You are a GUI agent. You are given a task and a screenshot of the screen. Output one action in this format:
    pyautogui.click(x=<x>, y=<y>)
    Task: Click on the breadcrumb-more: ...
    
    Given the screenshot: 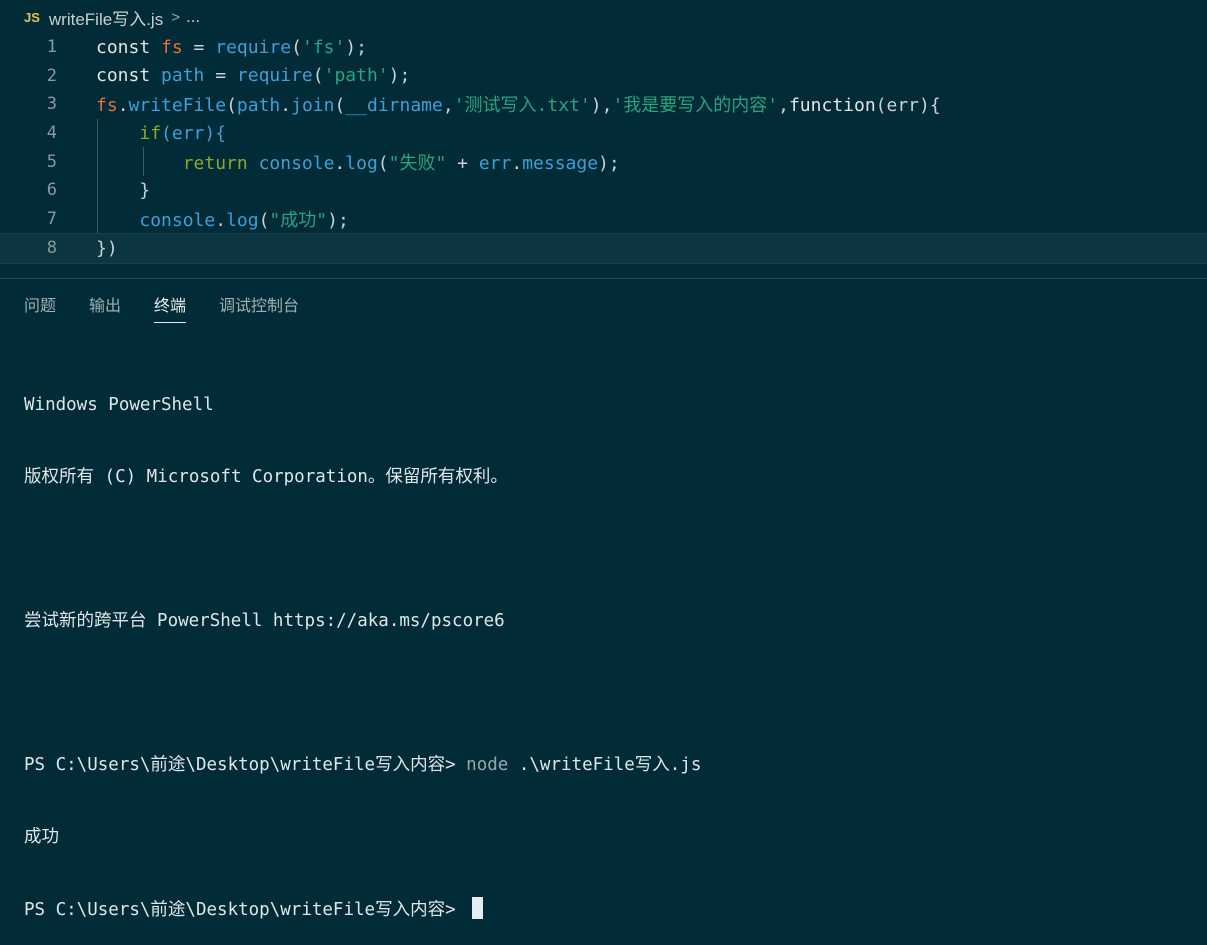 What is the action you would take?
    pyautogui.click(x=193, y=17)
    